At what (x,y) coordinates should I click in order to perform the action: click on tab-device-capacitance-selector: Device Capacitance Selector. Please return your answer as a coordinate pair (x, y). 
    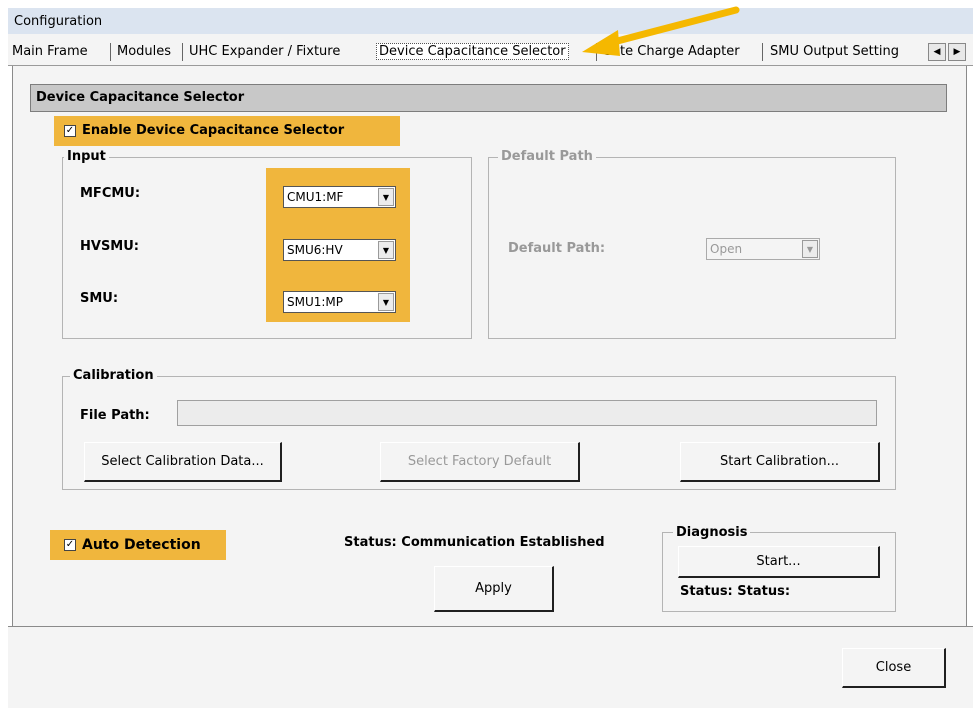
    Looking at the image, I should click on (472, 51).